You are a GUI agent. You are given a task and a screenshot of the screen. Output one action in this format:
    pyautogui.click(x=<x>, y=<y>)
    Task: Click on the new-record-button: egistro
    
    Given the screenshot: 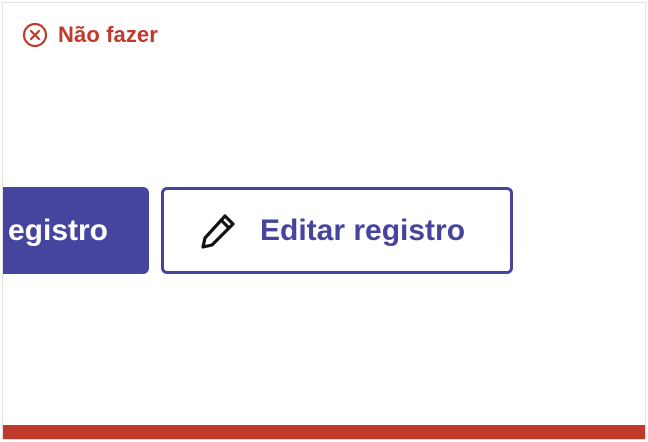 What is the action you would take?
    pyautogui.click(x=76, y=230)
    